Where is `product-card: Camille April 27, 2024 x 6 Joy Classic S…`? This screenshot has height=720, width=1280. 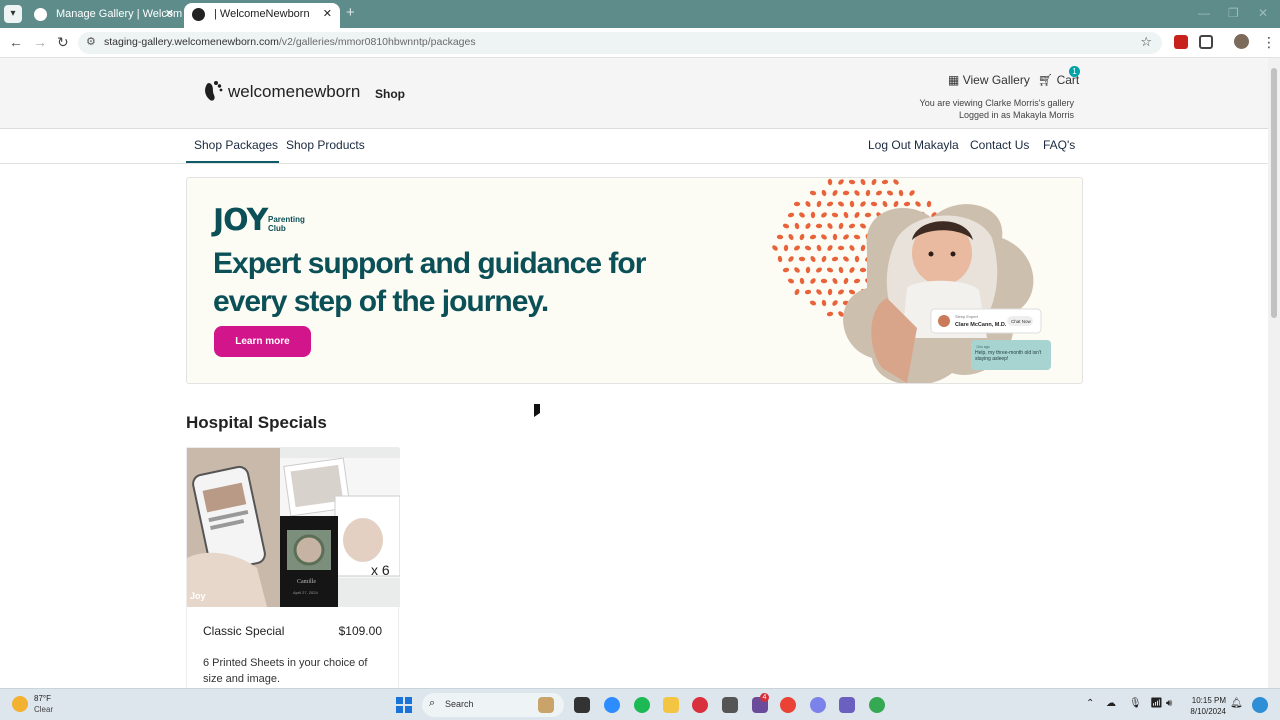
product-card: Camille April 27, 2024 x 6 Joy Classic S… is located at coordinates (293, 569).